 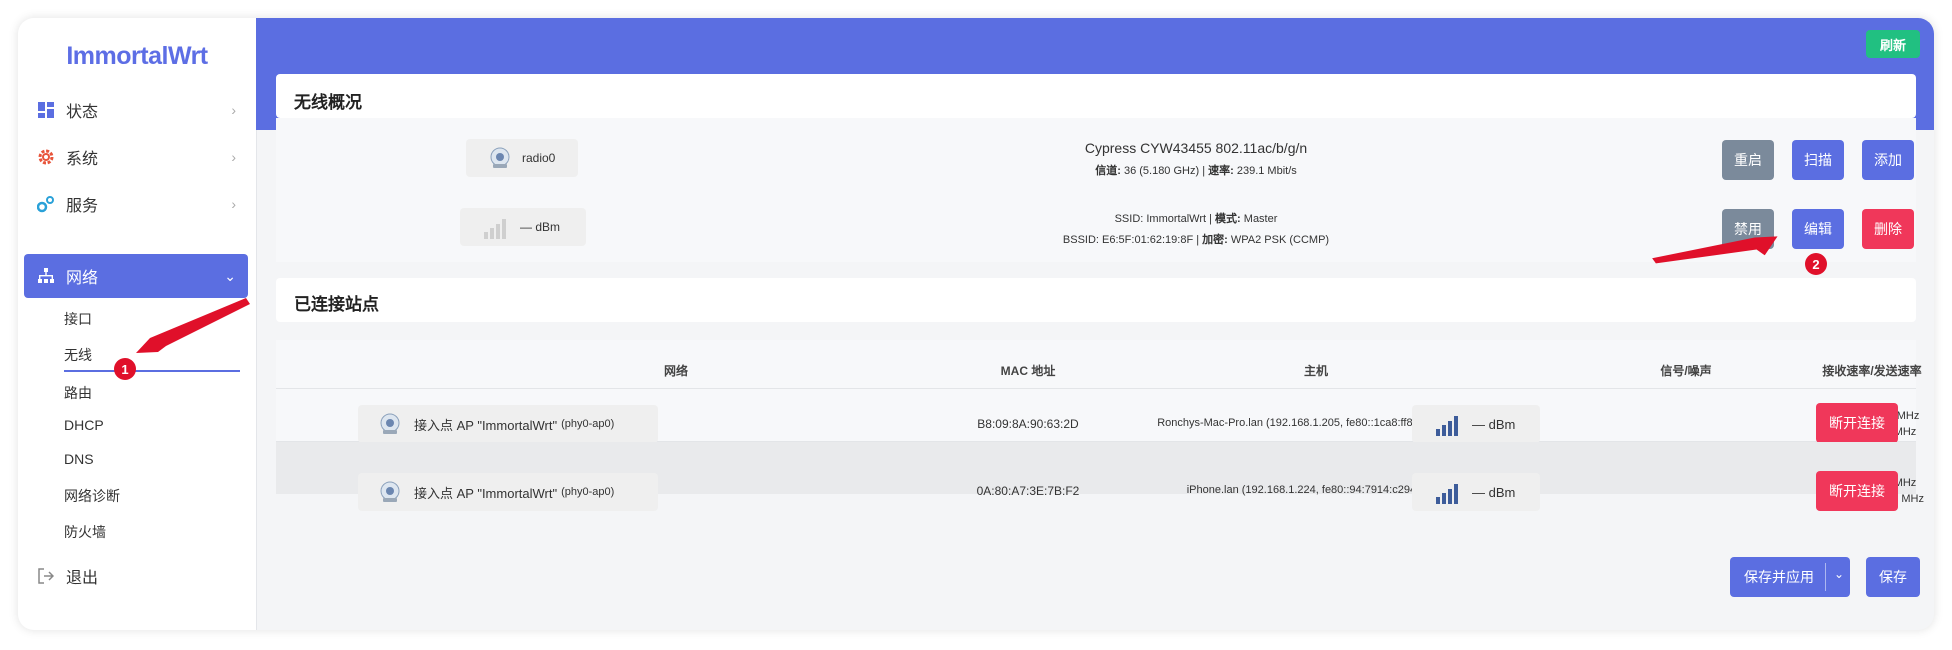 What do you see at coordinates (78, 319) in the screenshot?
I see `subnav-interfaces: 接口` at bounding box center [78, 319].